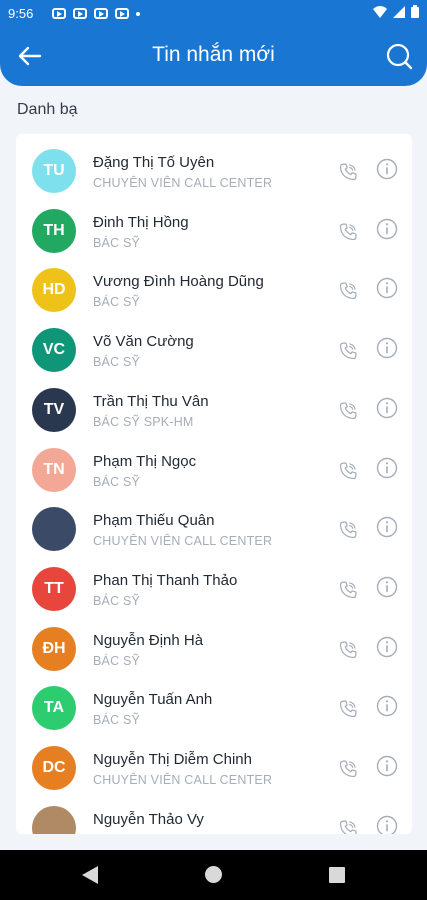 The image size is (427, 900). Describe the element at coordinates (154, 162) in the screenshot. I see `contact-name: Đặng Thị Tố Uyên` at that location.